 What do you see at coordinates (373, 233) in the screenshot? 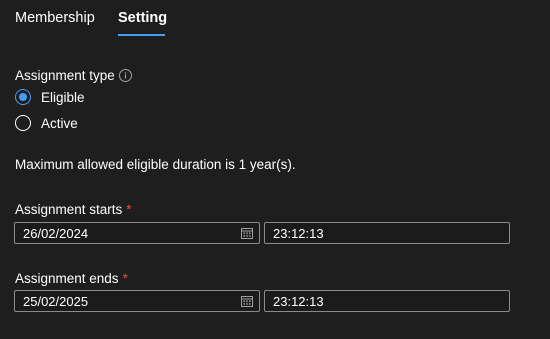
I see `assignment-start-time-input` at bounding box center [373, 233].